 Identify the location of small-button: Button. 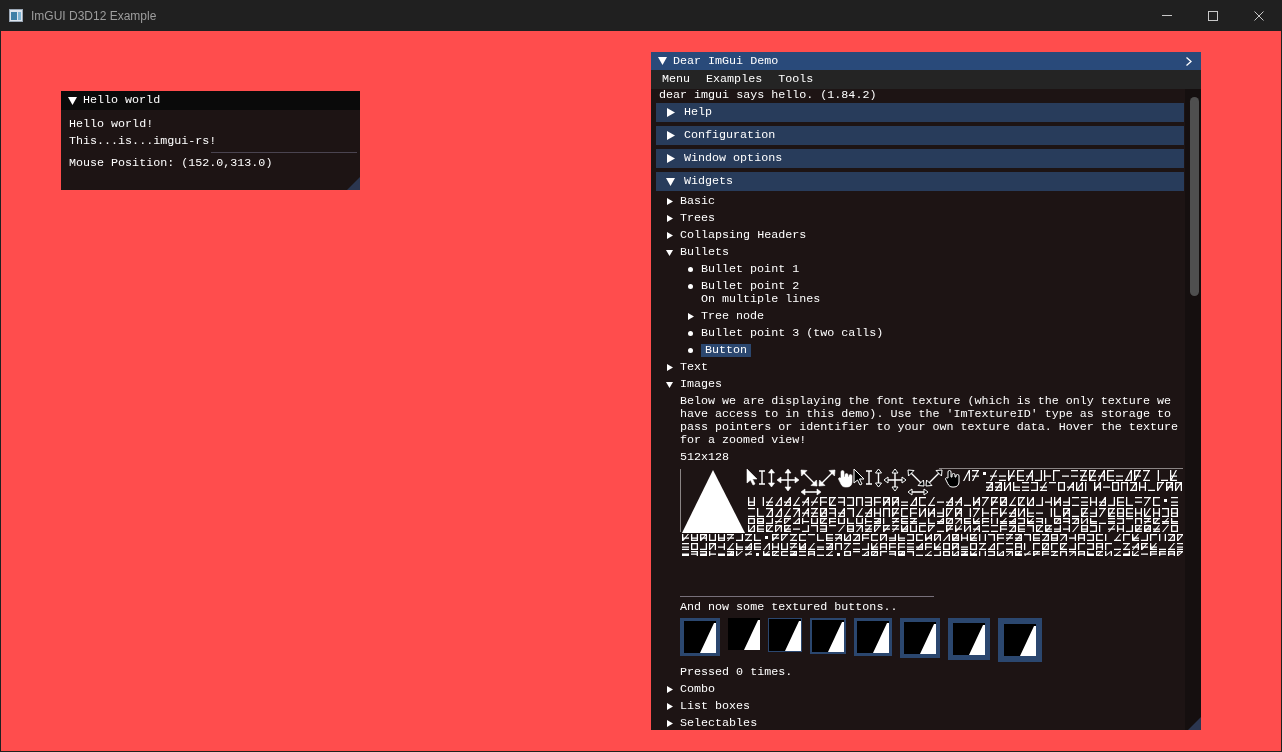
(726, 350).